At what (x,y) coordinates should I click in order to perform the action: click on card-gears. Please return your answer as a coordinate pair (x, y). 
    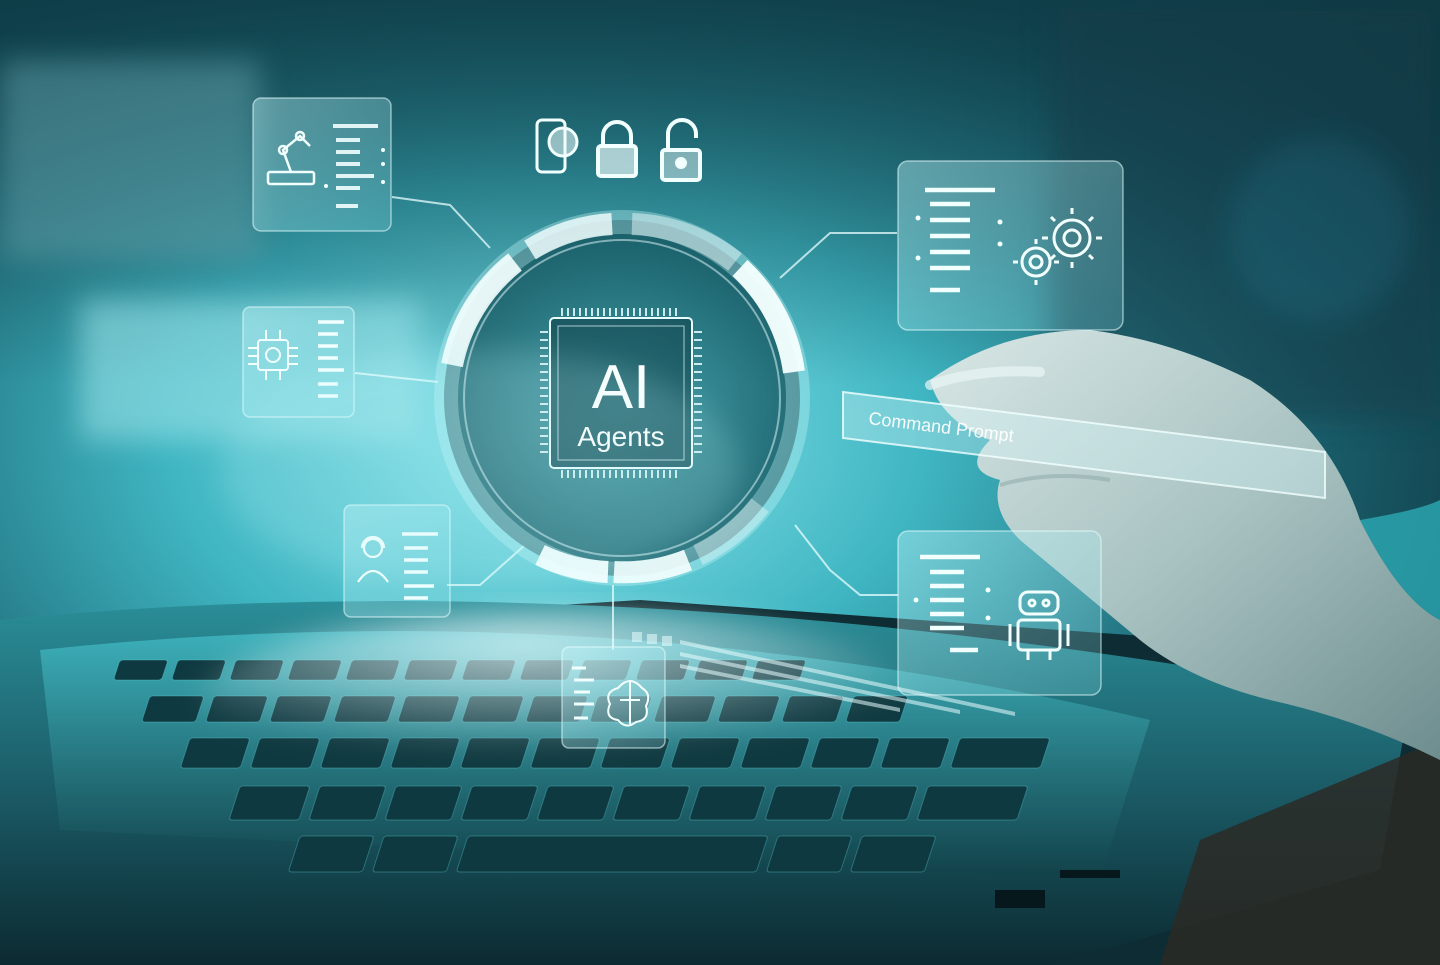
    Looking at the image, I should click on (1010, 245).